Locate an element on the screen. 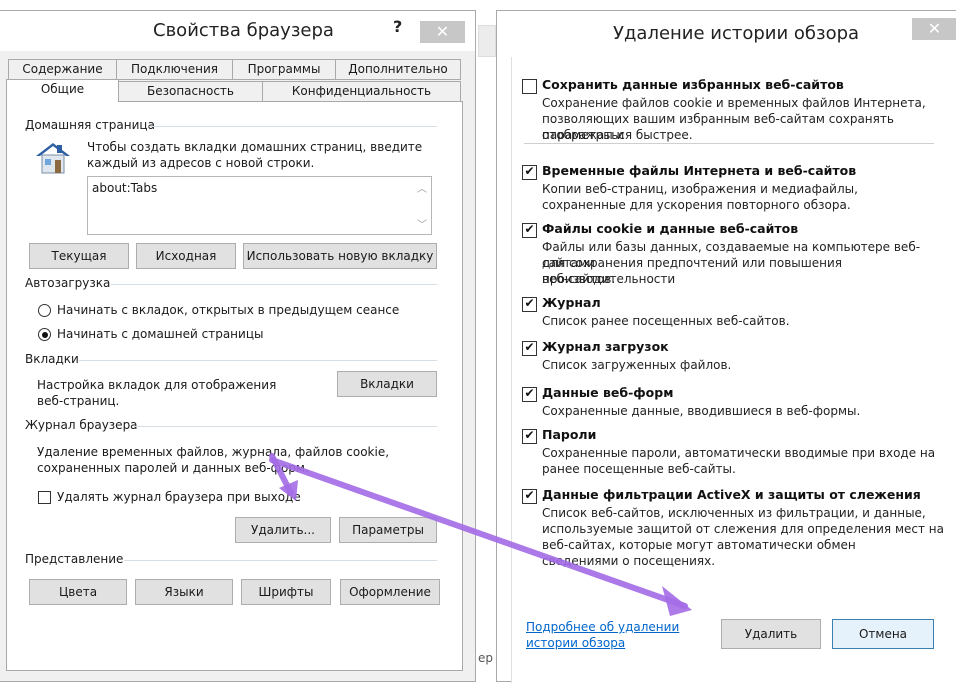 Image resolution: width=956 pixels, height=683 pixels. titlebar: Свойства браузера ? ✕ is located at coordinates (237, 31).